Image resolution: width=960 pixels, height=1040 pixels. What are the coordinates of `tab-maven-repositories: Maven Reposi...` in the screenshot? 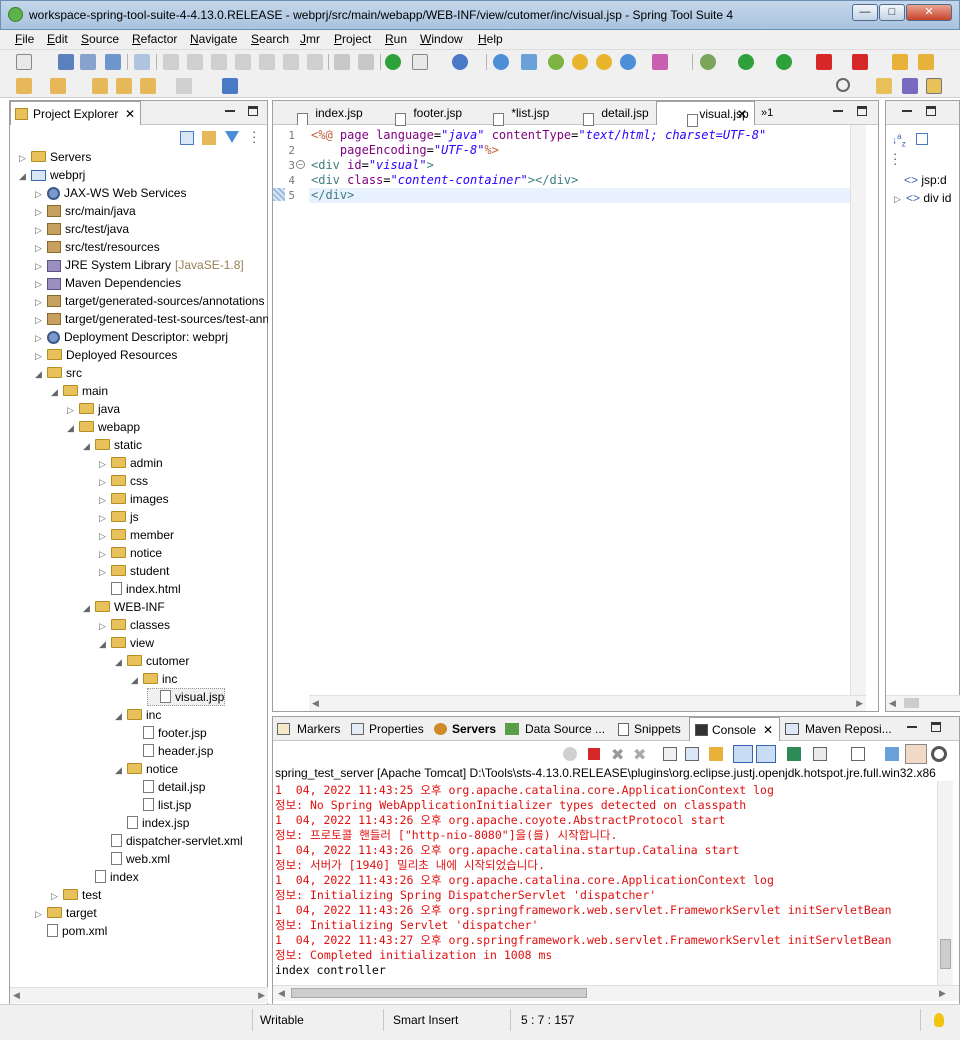 It's located at (838, 729).